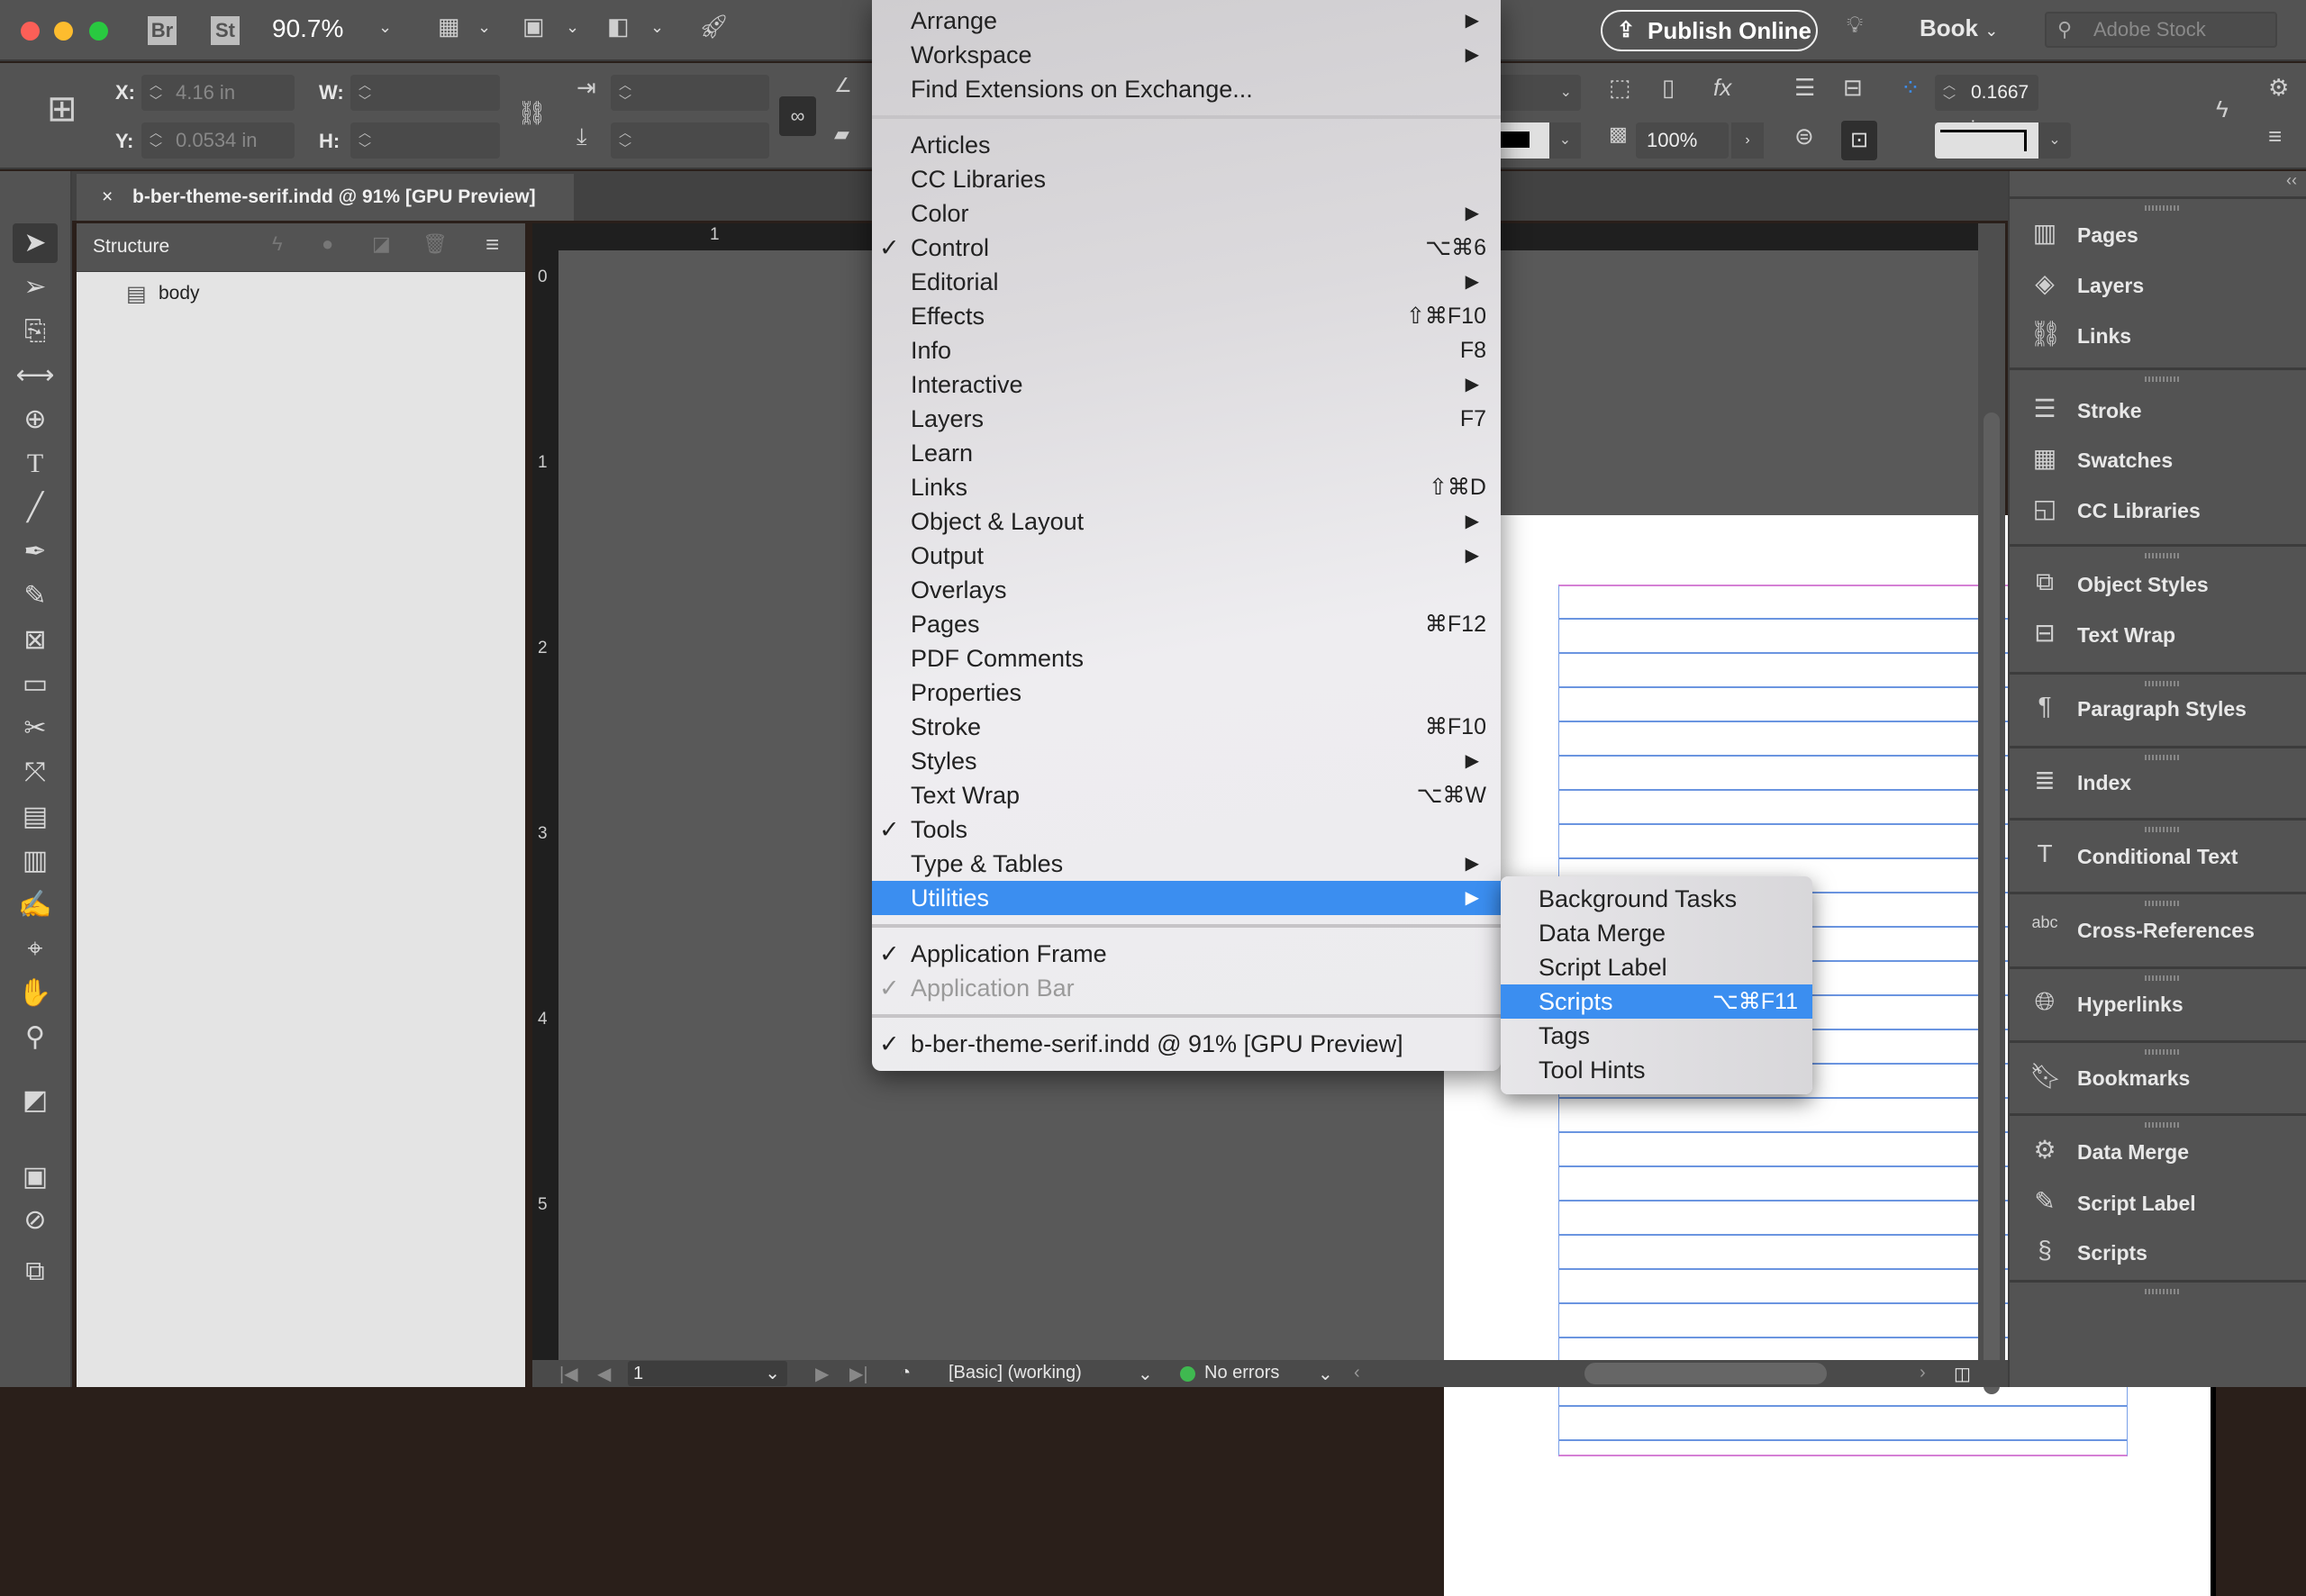 This screenshot has width=2306, height=1596. I want to click on horizontal-scrollbar-thumb, so click(1705, 1374).